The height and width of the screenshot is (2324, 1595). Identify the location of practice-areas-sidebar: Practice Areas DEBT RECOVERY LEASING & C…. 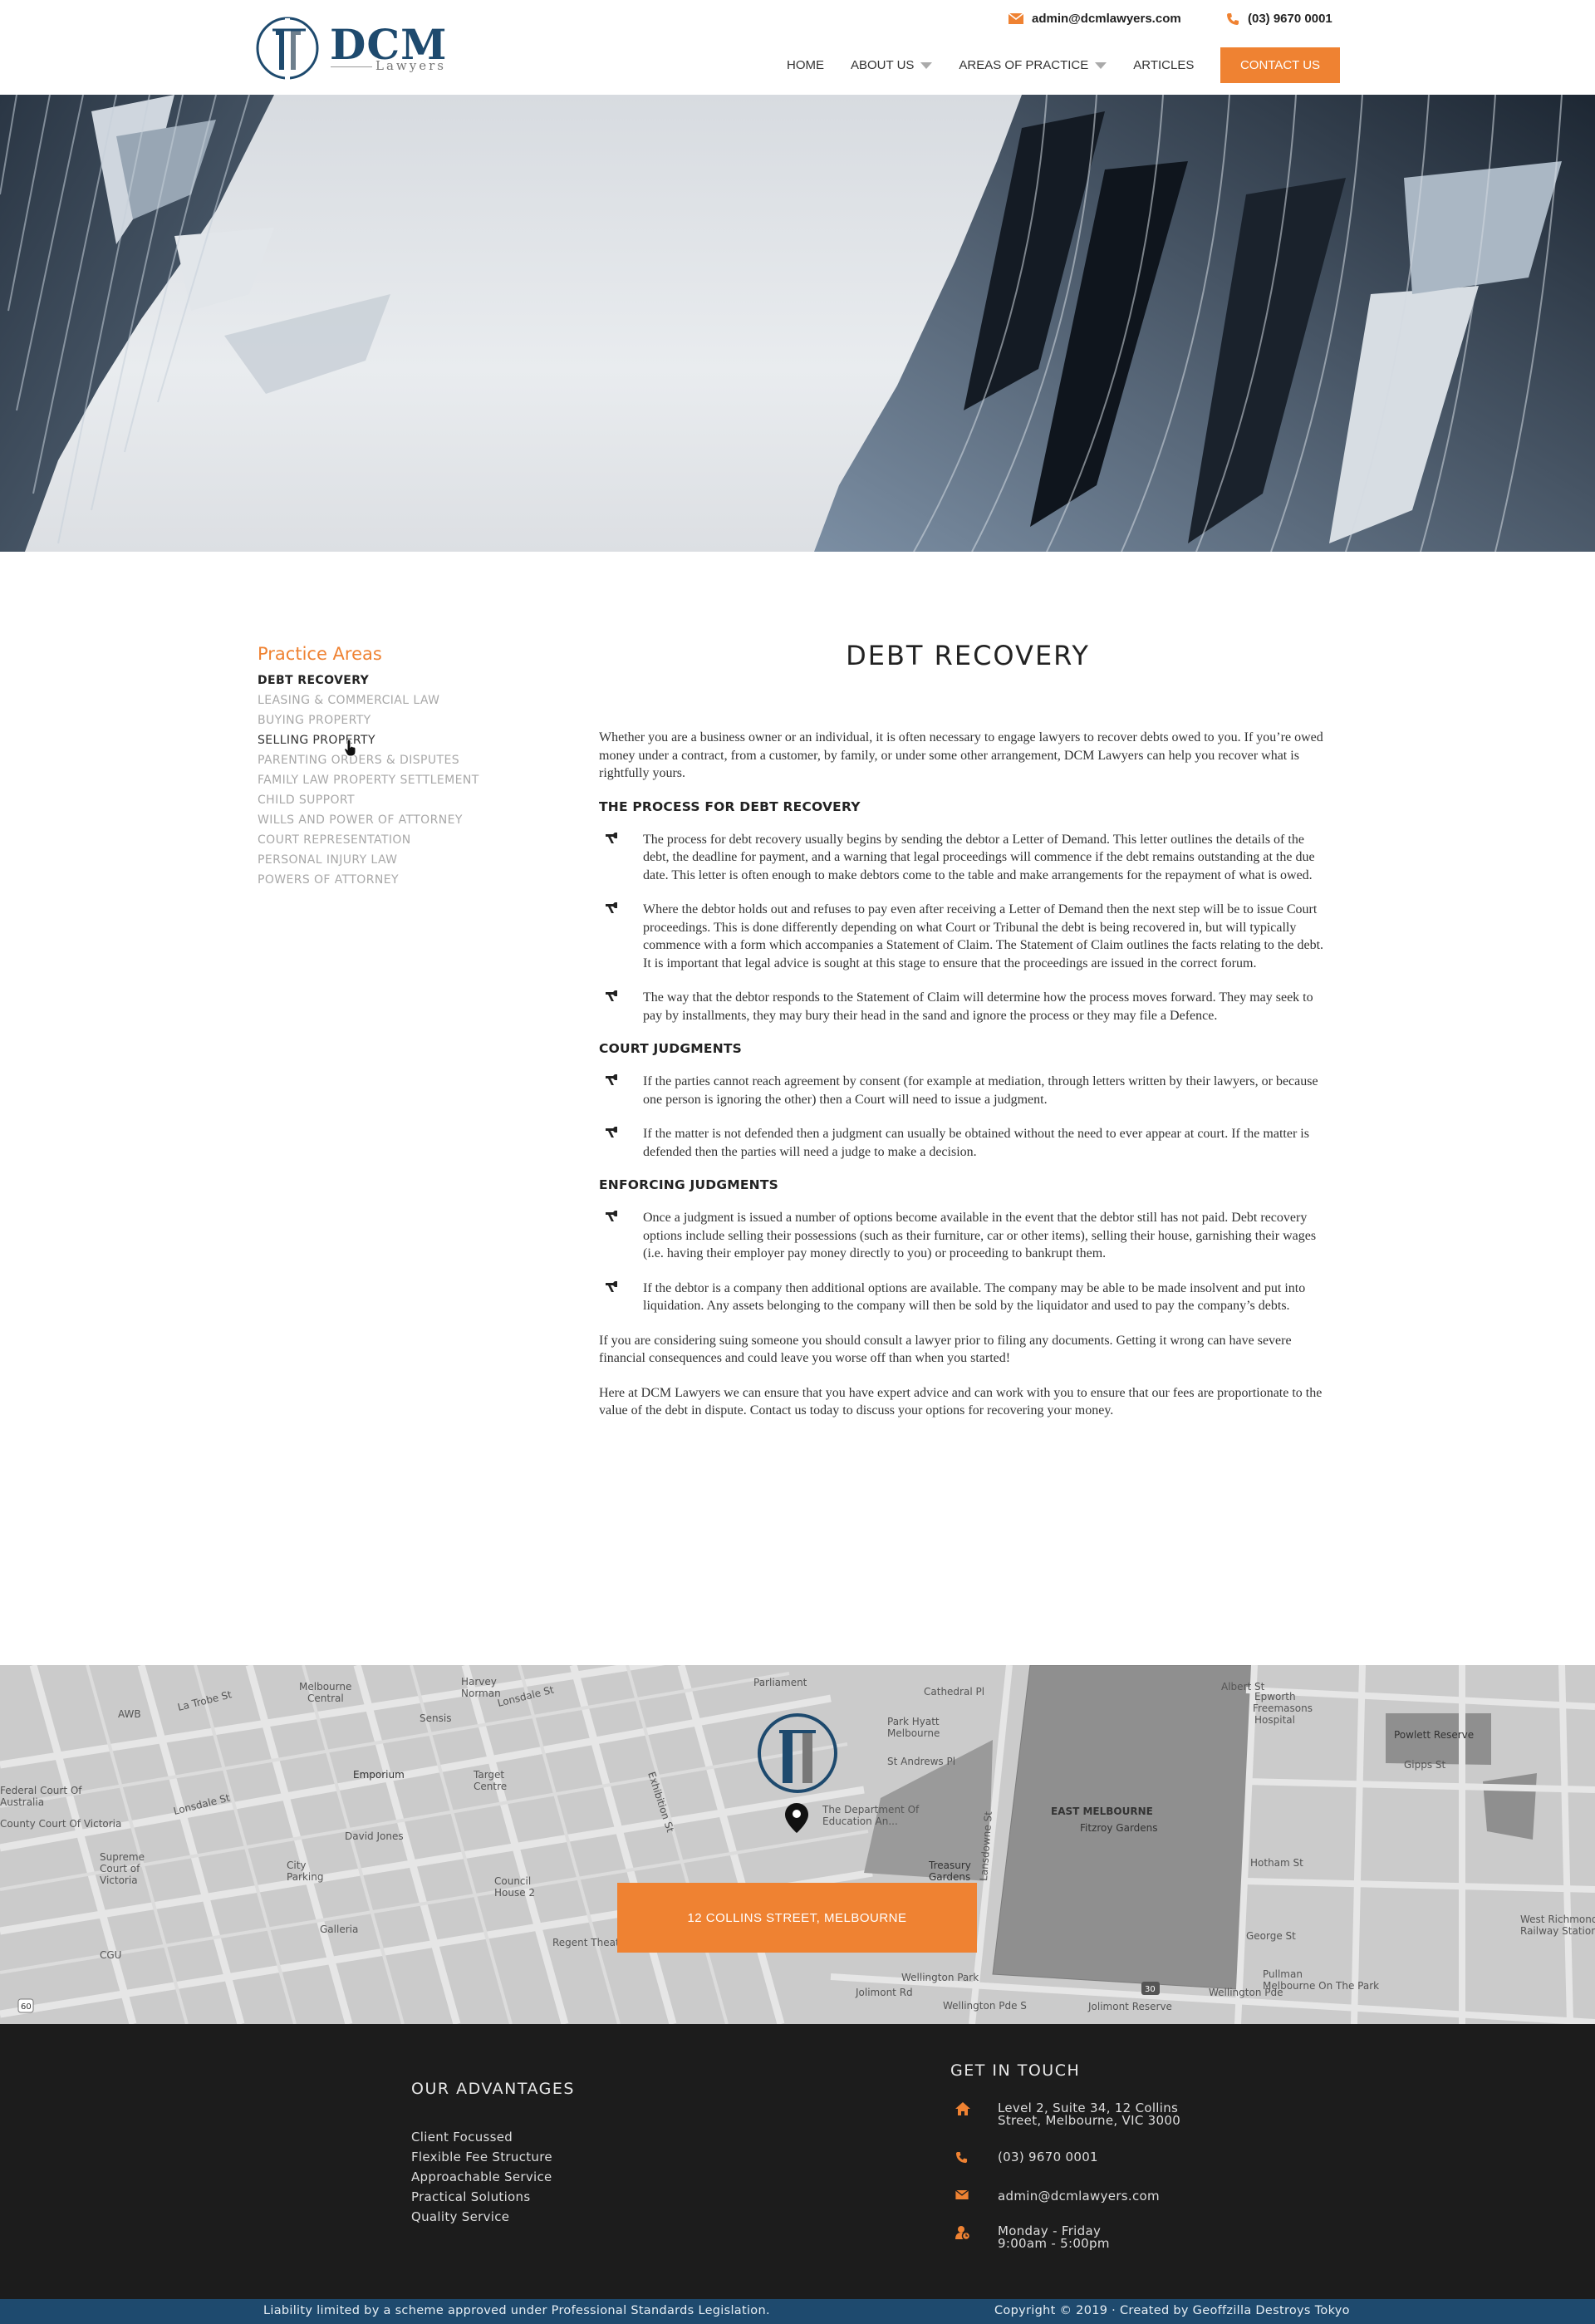
(395, 767).